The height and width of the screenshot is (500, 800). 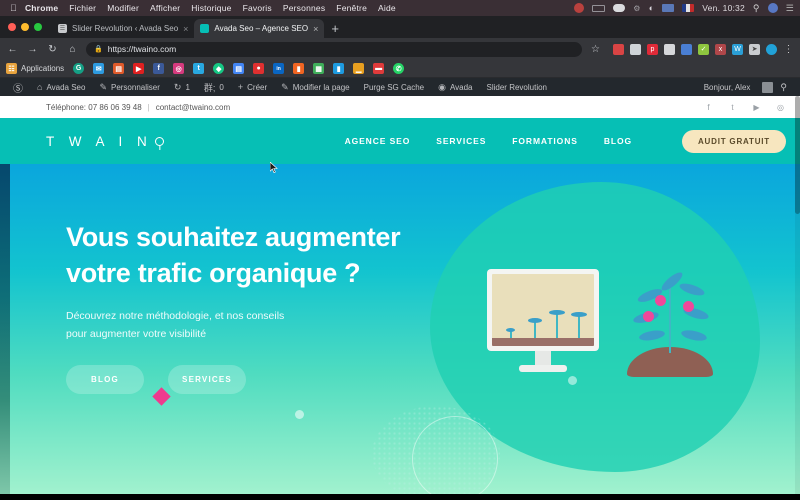 What do you see at coordinates (720, 49) in the screenshot?
I see `extension-x-icon: x` at bounding box center [720, 49].